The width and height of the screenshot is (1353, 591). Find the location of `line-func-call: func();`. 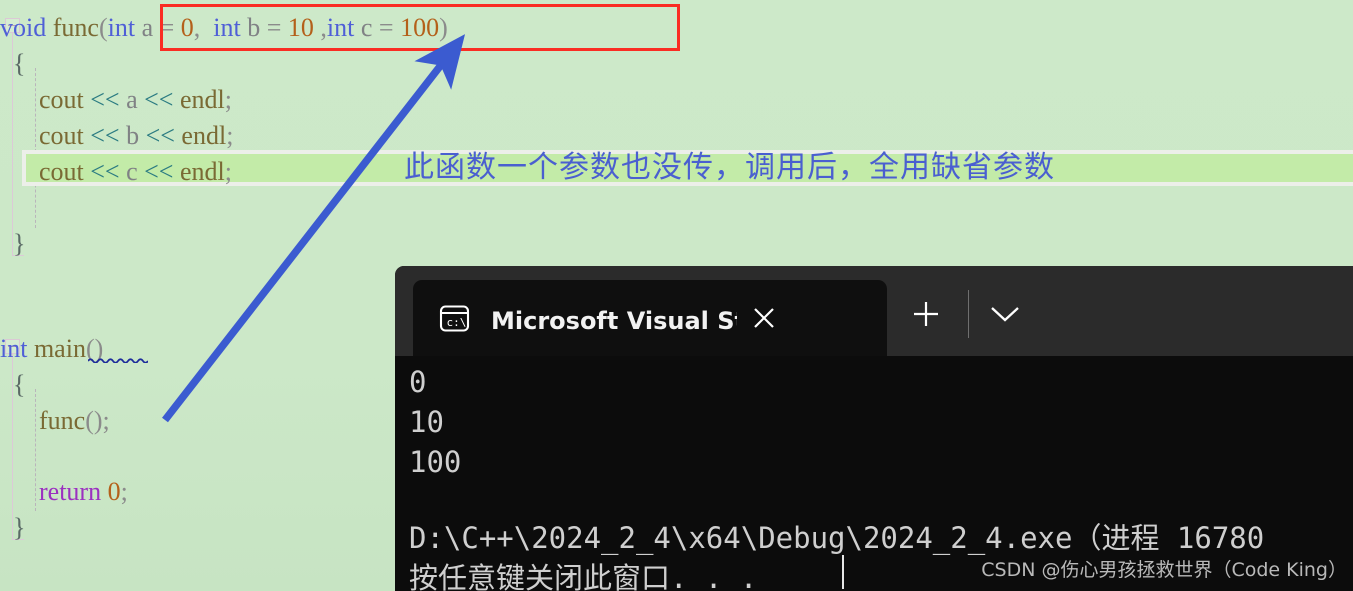

line-func-call: func(); is located at coordinates (55, 421).